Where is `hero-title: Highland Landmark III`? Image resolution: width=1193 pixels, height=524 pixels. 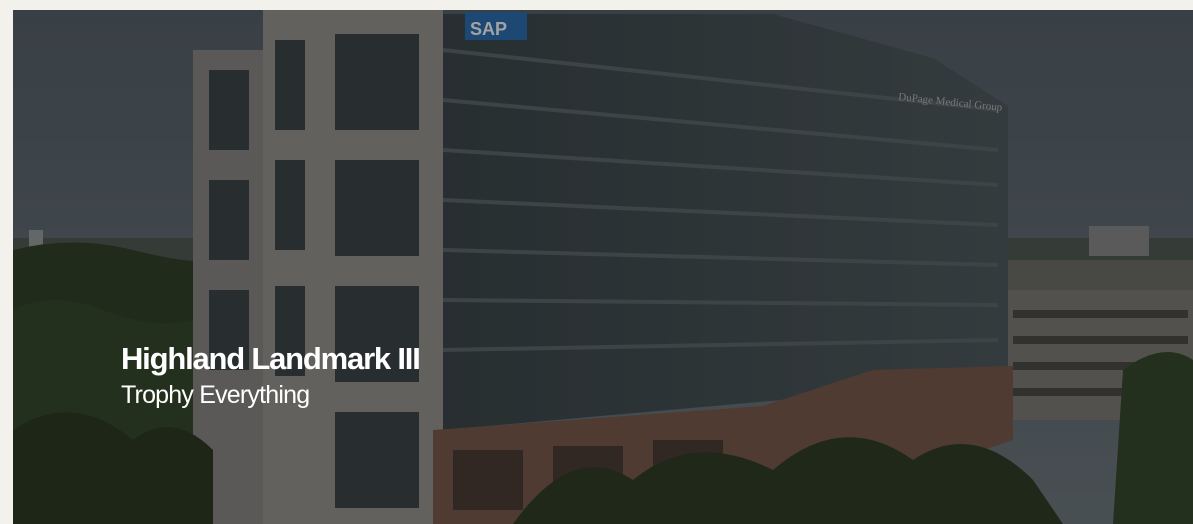 hero-title: Highland Landmark III is located at coordinates (271, 358).